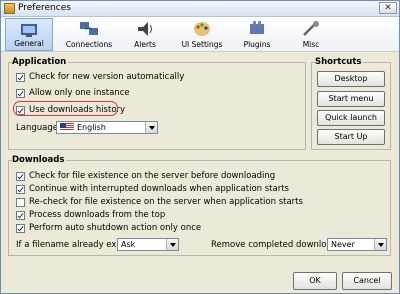  Describe the element at coordinates (89, 44) in the screenshot. I see `tab-connections-label: Connections` at that location.